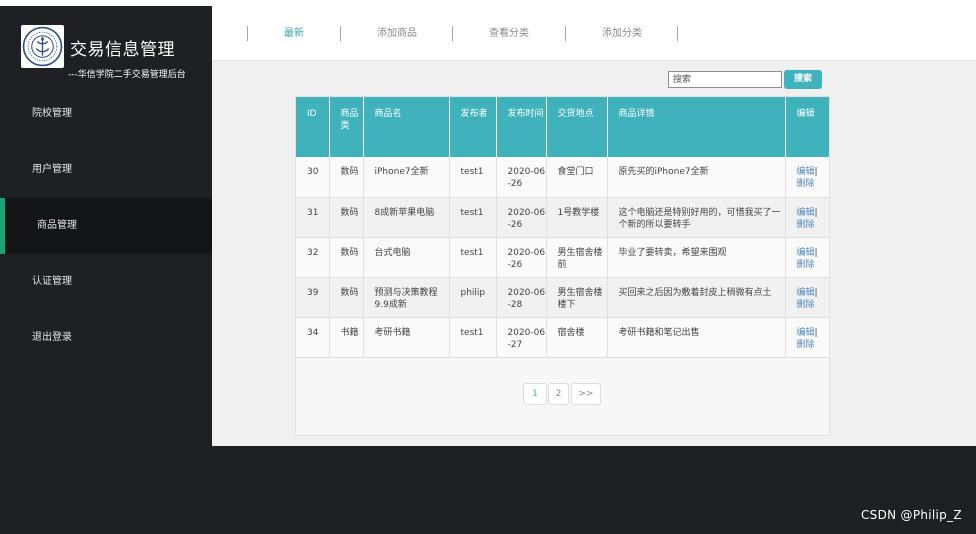 Image resolution: width=976 pixels, height=534 pixels. What do you see at coordinates (577, 257) in the screenshot?
I see `cell-location: 男生宿舍楼前` at bounding box center [577, 257].